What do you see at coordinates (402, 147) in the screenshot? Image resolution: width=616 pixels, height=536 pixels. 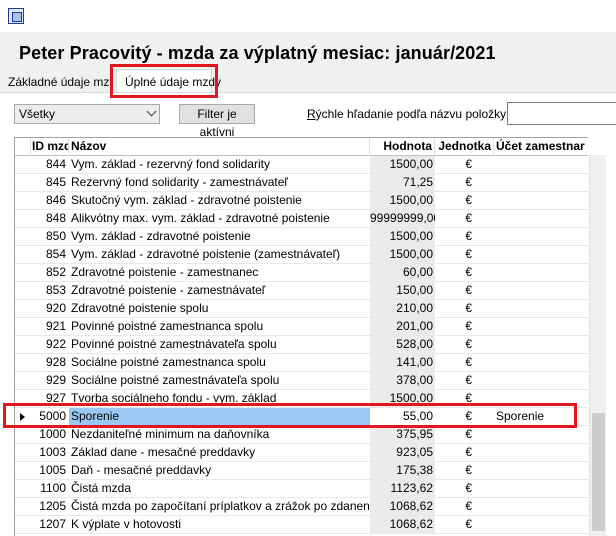 I see `column-header-value: Hodnota` at bounding box center [402, 147].